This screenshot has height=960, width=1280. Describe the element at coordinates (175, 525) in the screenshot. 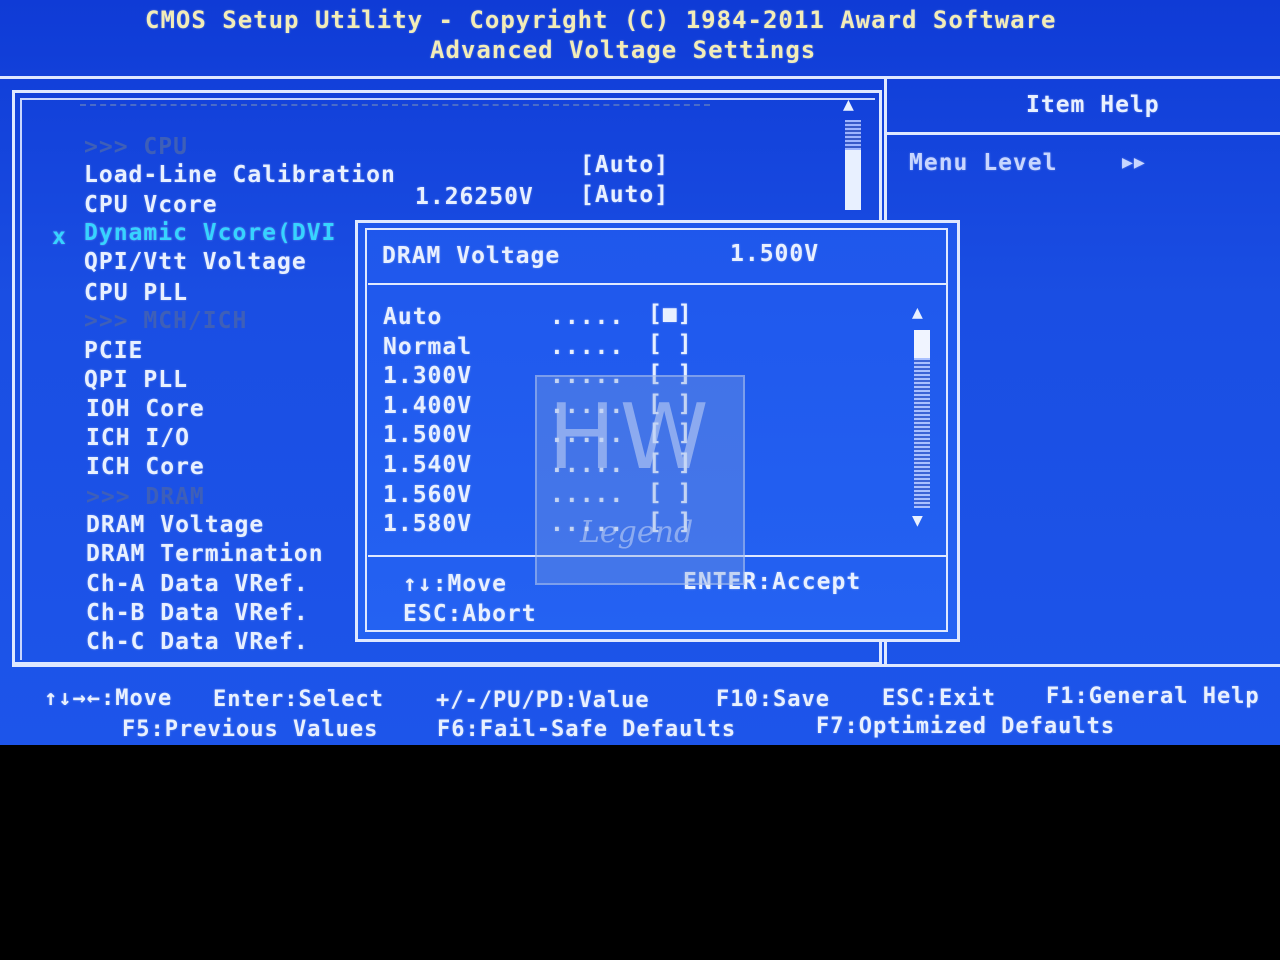

I see `menu-item-dram-voltage: DRAM Voltage` at that location.